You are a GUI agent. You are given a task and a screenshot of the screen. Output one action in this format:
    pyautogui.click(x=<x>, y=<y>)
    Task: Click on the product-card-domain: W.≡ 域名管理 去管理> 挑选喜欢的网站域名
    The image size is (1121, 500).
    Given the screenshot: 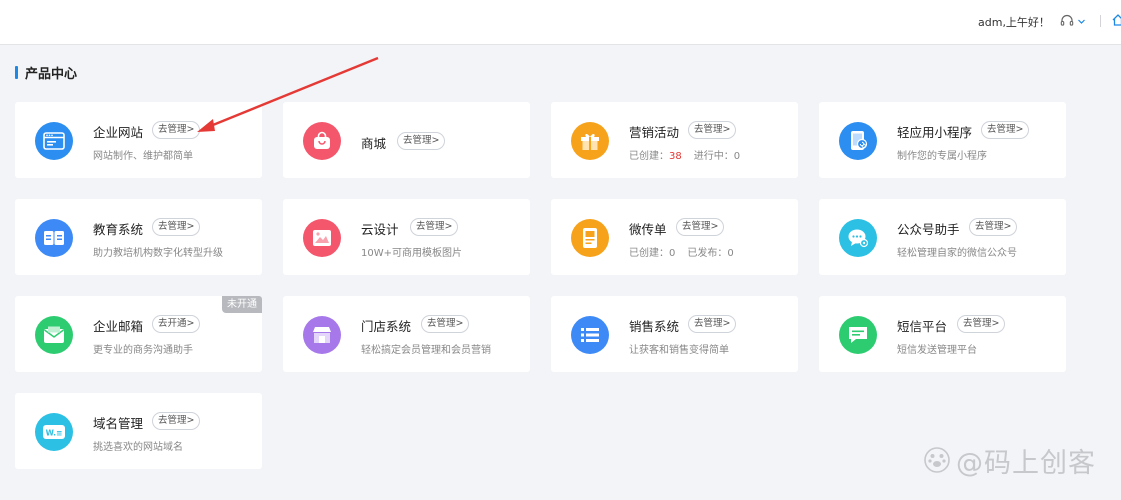 What is the action you would take?
    pyautogui.click(x=138, y=431)
    